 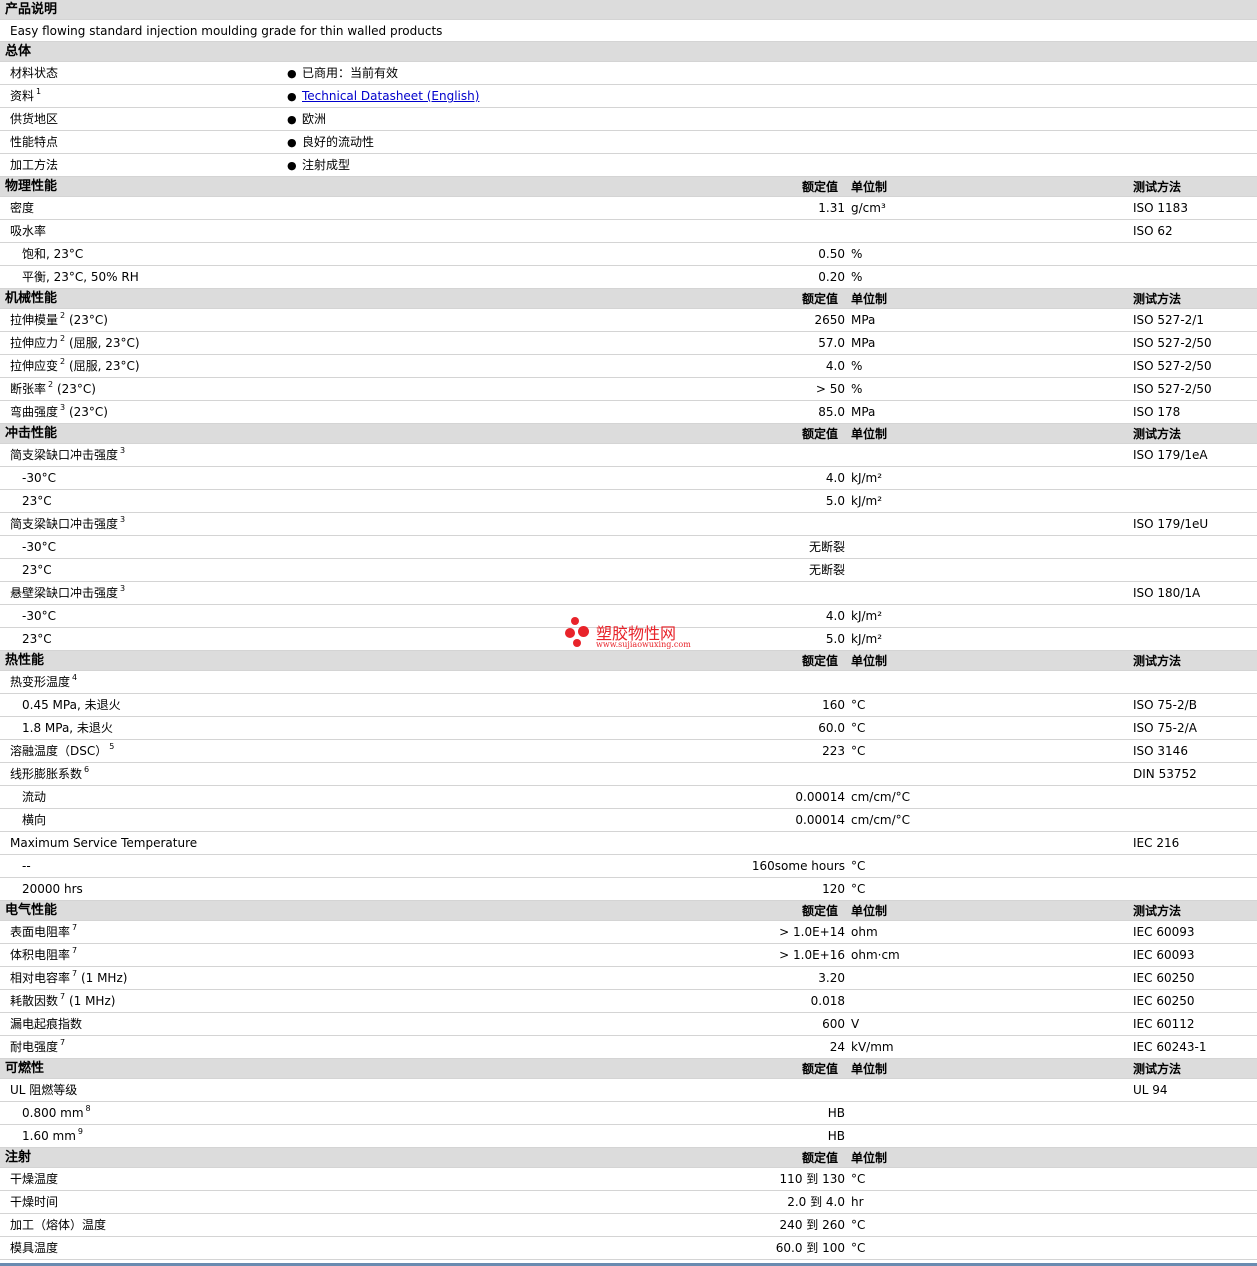 What do you see at coordinates (31, 433) in the screenshot?
I see `section-title: 冲击性能` at bounding box center [31, 433].